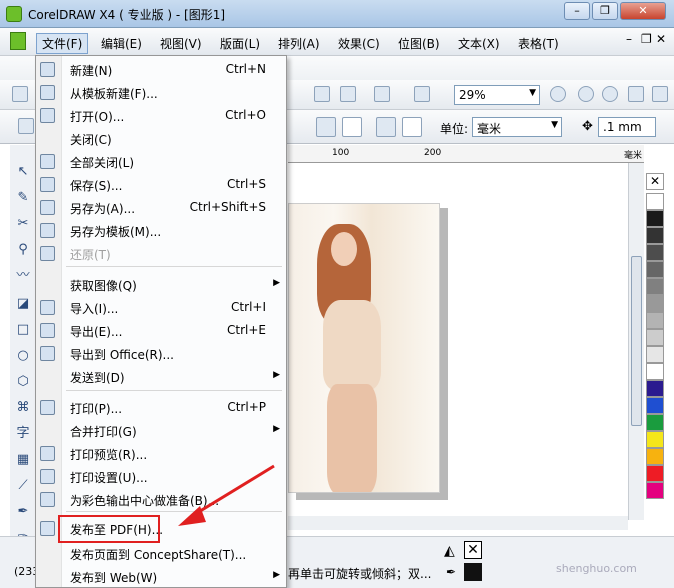  I want to click on highlight-box, so click(109, 529).